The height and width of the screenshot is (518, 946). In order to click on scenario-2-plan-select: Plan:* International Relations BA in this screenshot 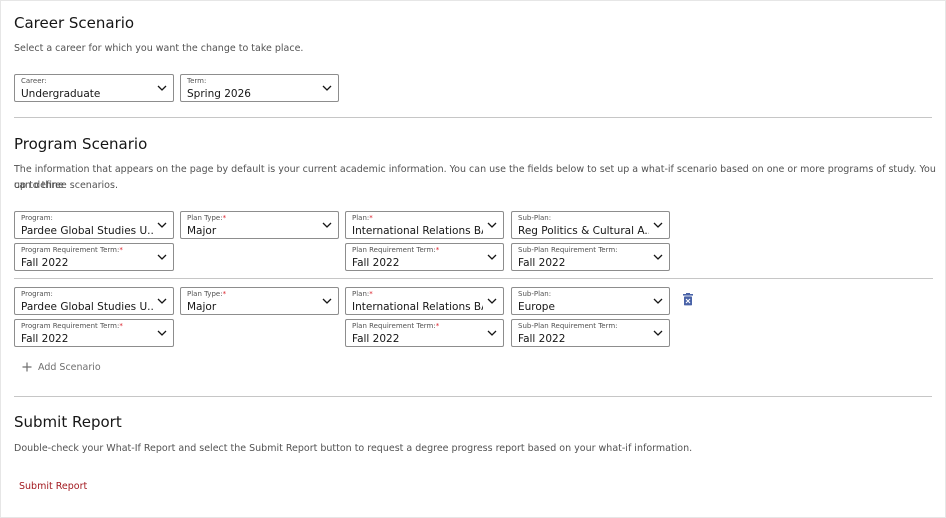, I will do `click(424, 301)`.